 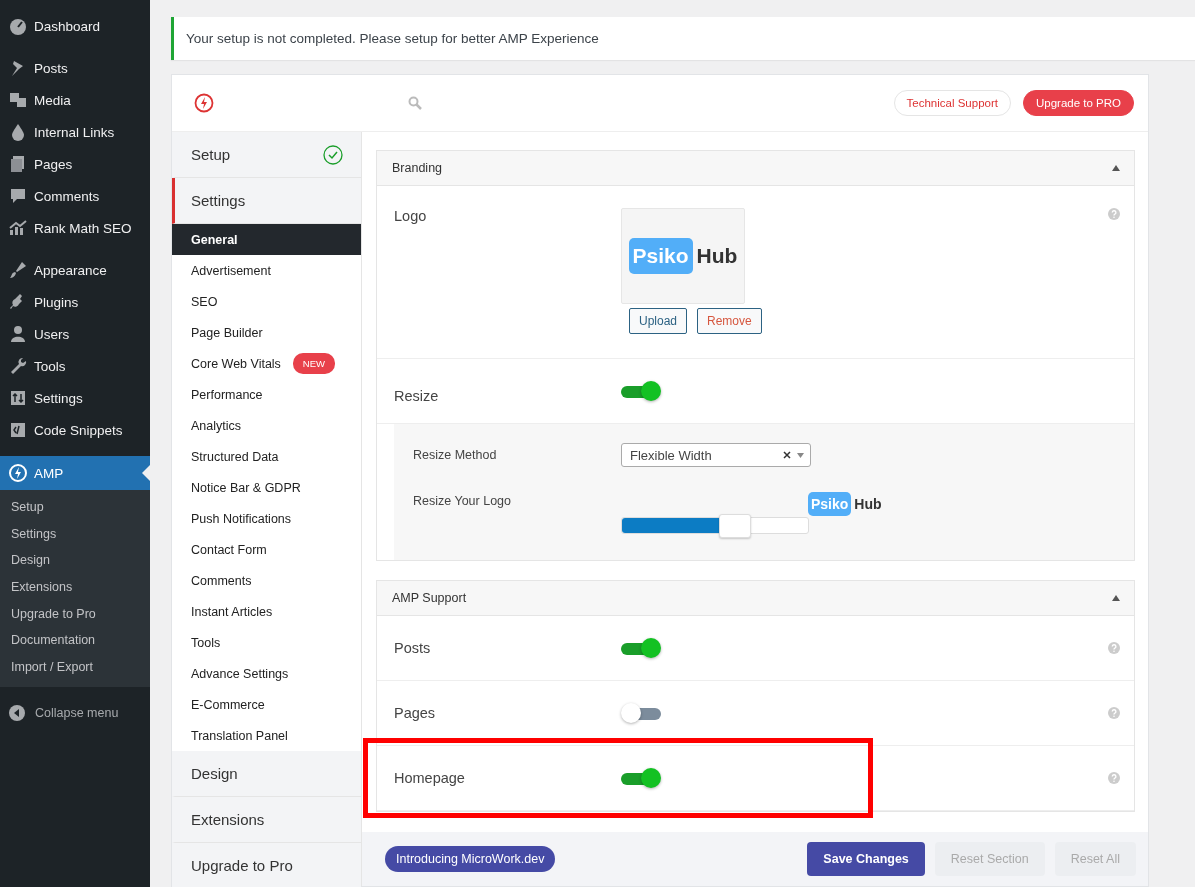 What do you see at coordinates (266, 363) in the screenshot?
I see `nav-item: Core Web Vitals NEW` at bounding box center [266, 363].